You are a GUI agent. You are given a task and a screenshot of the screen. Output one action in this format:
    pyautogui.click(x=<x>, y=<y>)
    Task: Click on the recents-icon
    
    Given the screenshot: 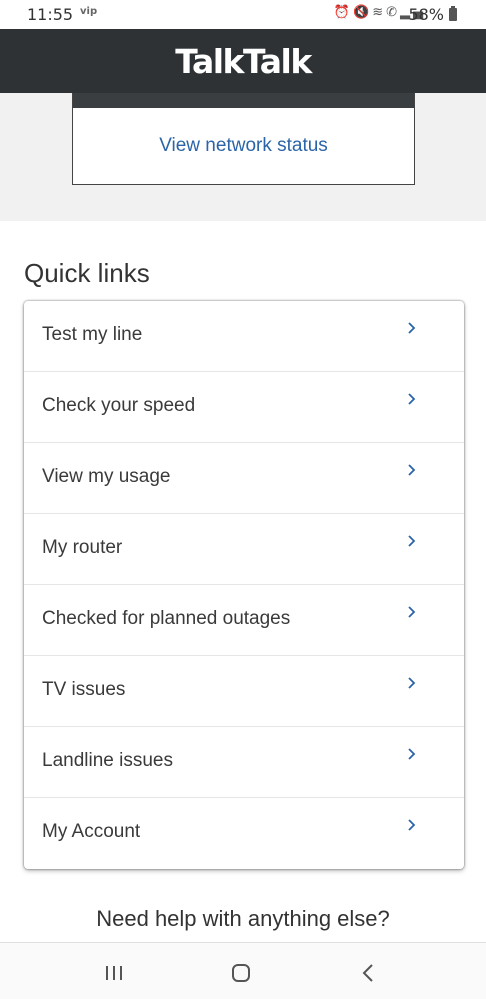 What is the action you would take?
    pyautogui.click(x=114, y=973)
    